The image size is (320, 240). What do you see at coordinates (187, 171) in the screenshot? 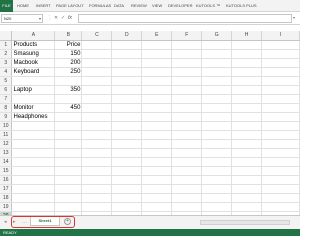
I see `cell-f15` at bounding box center [187, 171].